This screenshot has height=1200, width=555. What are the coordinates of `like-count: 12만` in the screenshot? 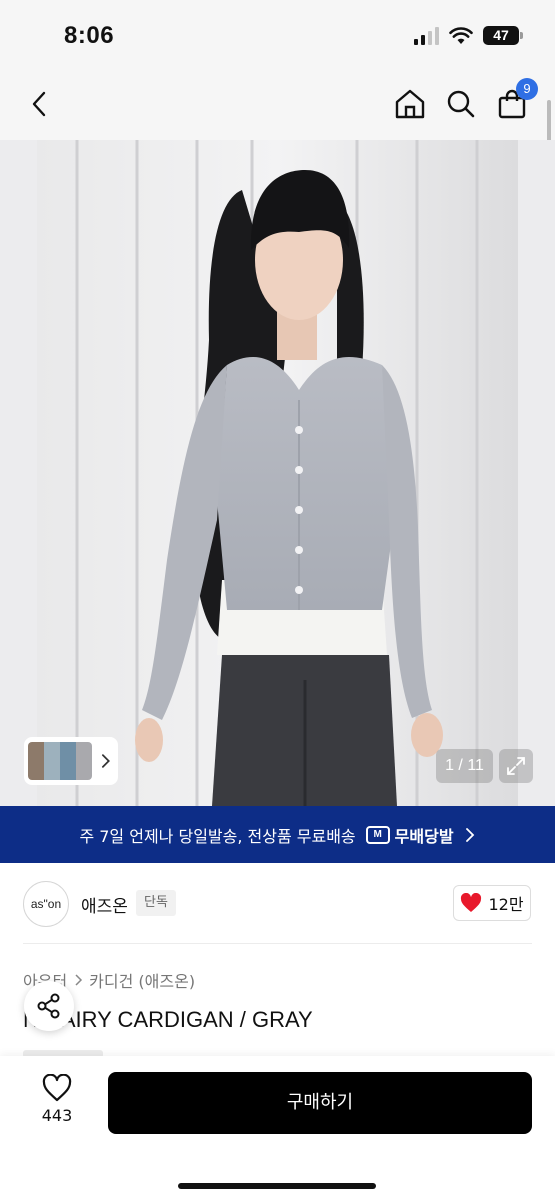 It's located at (506, 904).